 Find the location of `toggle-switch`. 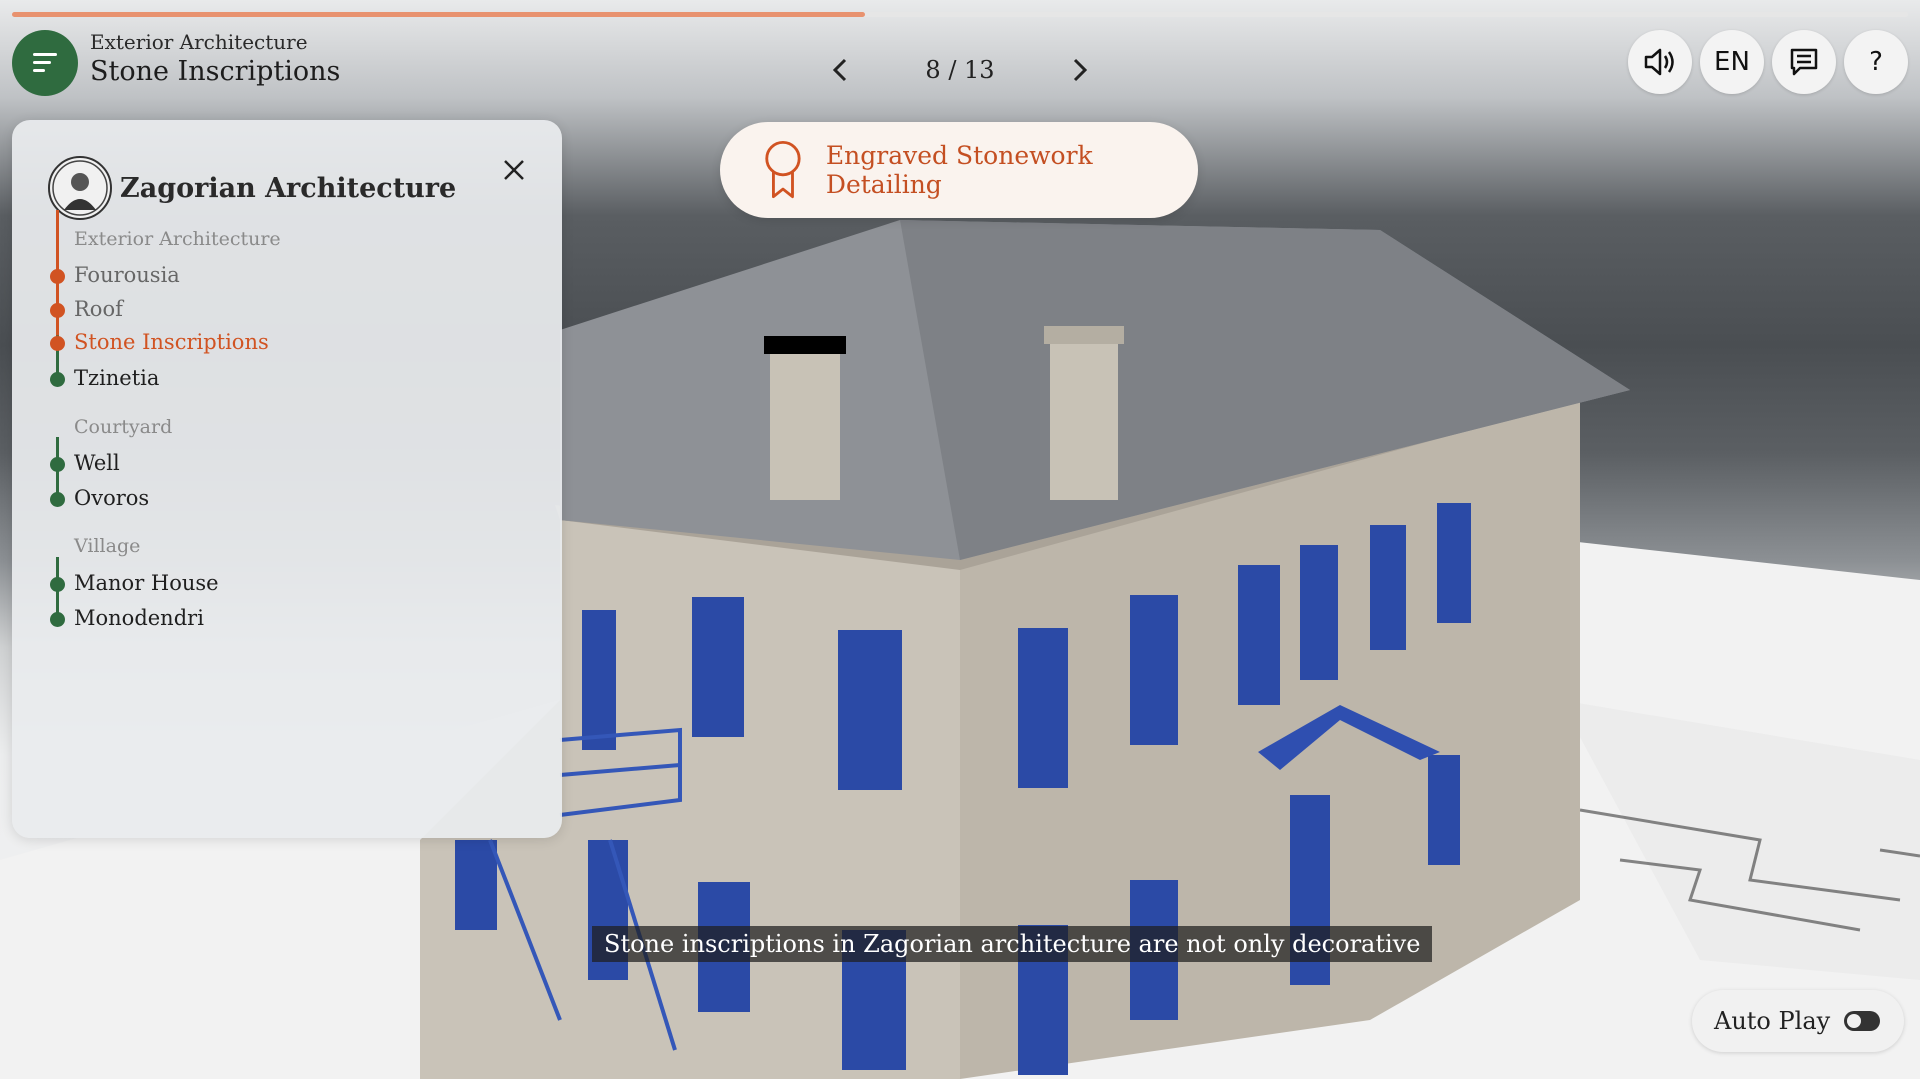

toggle-switch is located at coordinates (1862, 1021).